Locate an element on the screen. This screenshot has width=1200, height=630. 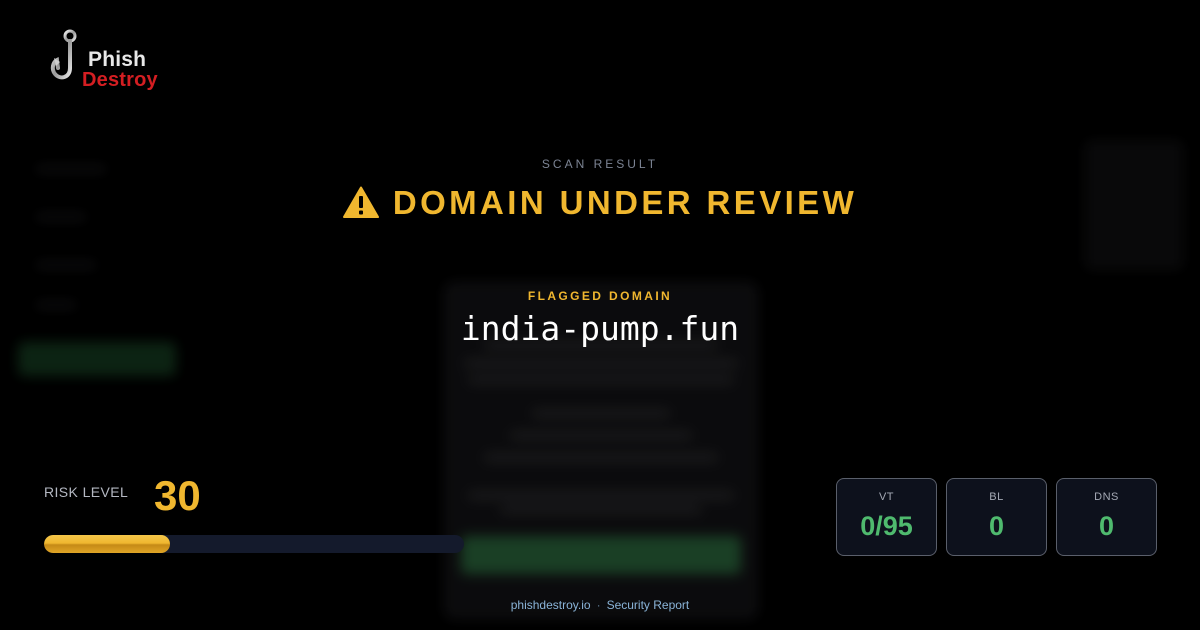
scan-status-heading: DOMAIN UNDER REVIEW is located at coordinates (600, 205).